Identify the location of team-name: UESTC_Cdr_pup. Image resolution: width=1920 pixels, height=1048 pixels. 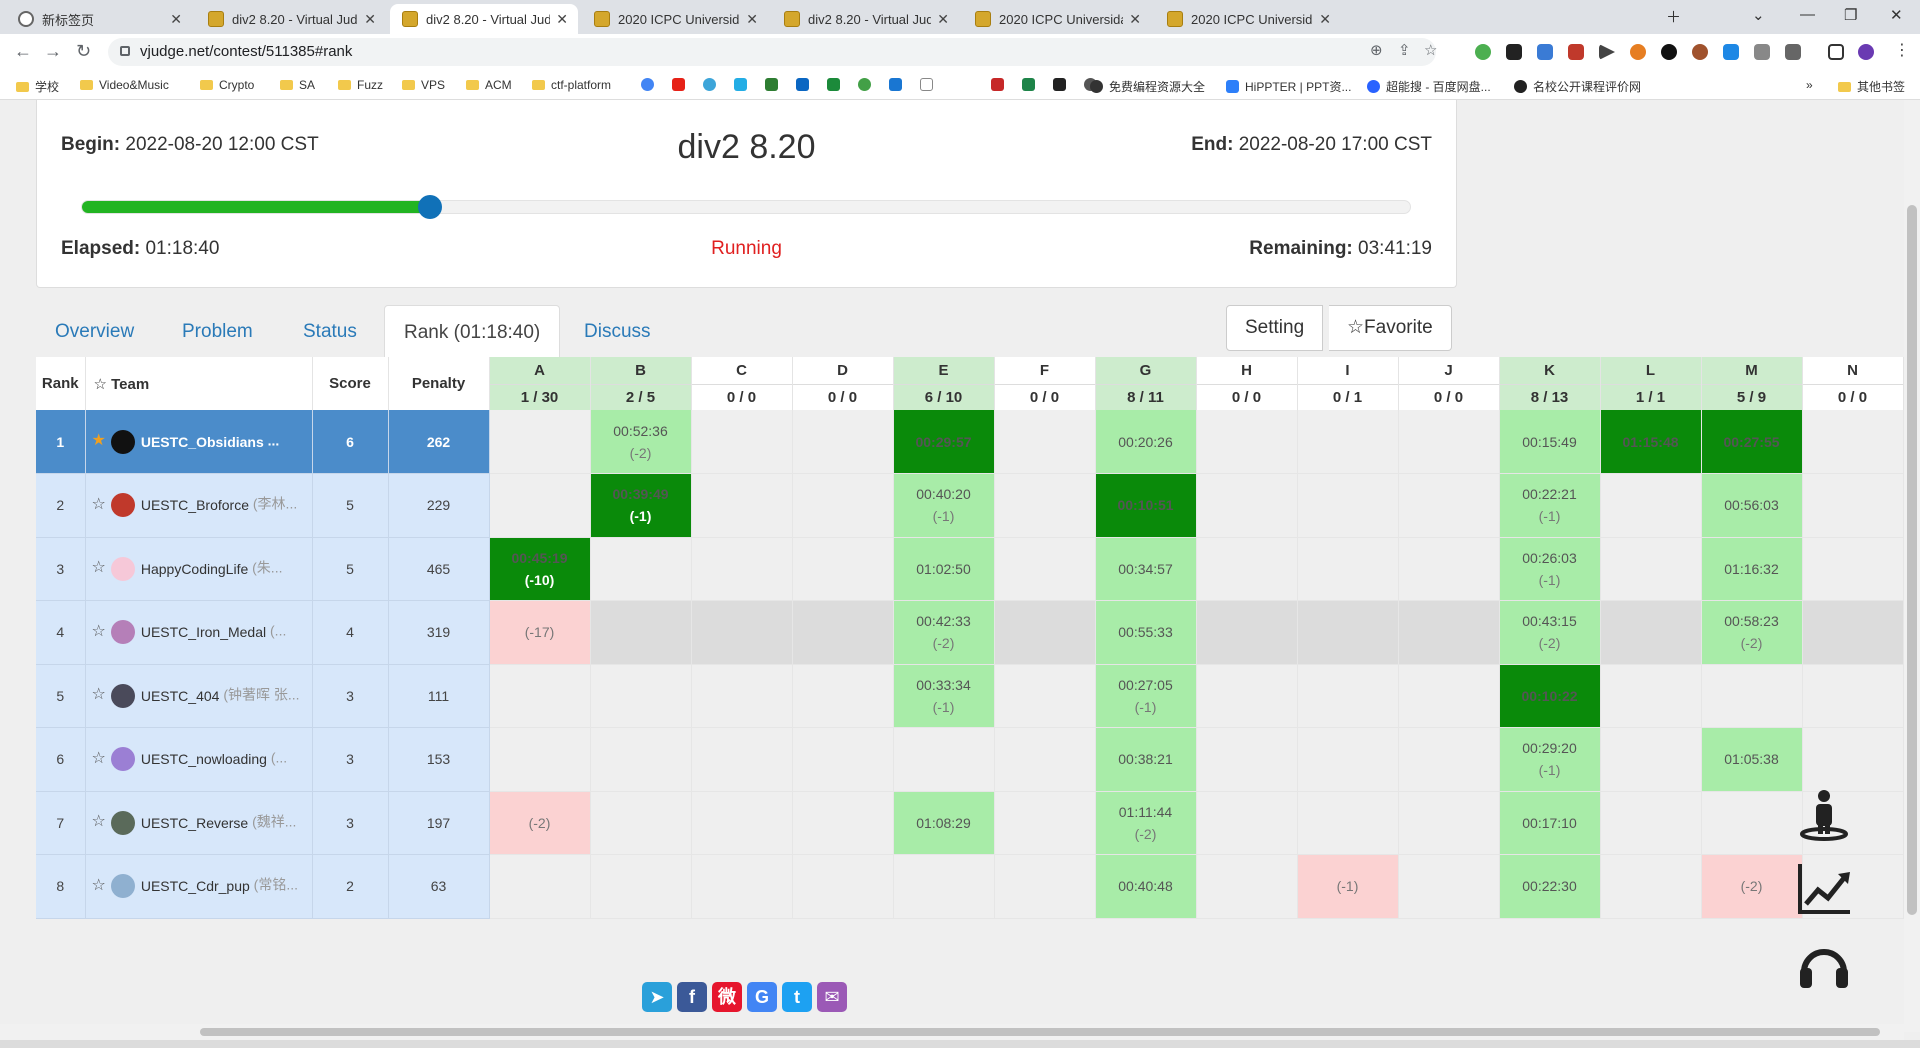
(195, 886).